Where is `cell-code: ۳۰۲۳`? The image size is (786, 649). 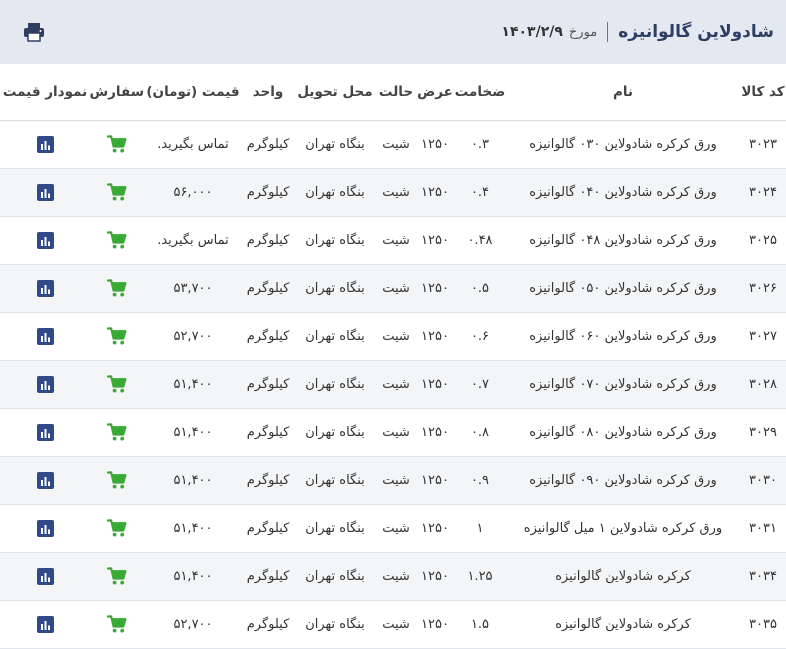 cell-code: ۳۰۲۳ is located at coordinates (763, 144).